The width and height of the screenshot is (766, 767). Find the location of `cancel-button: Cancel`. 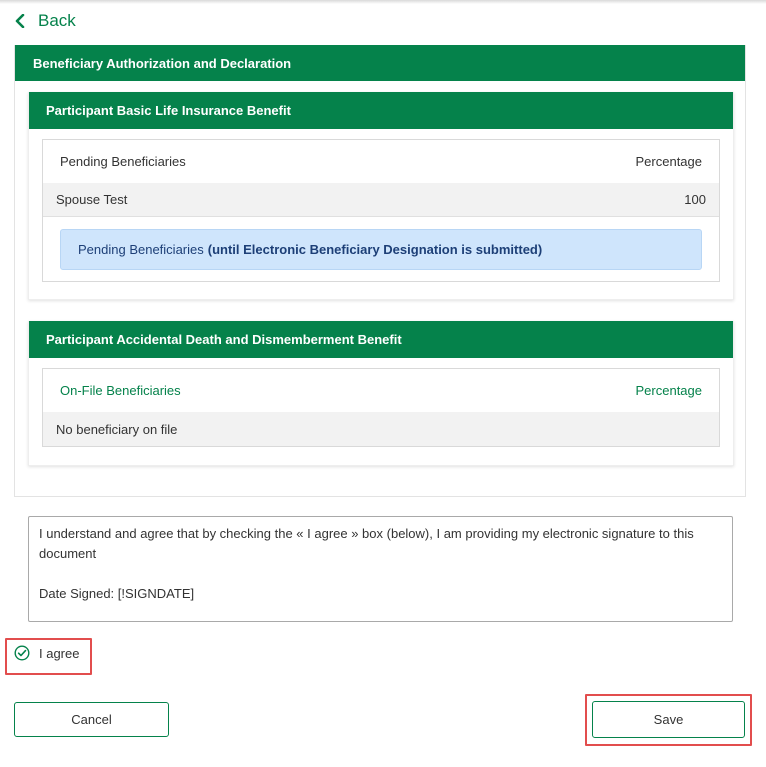

cancel-button: Cancel is located at coordinates (91, 719).